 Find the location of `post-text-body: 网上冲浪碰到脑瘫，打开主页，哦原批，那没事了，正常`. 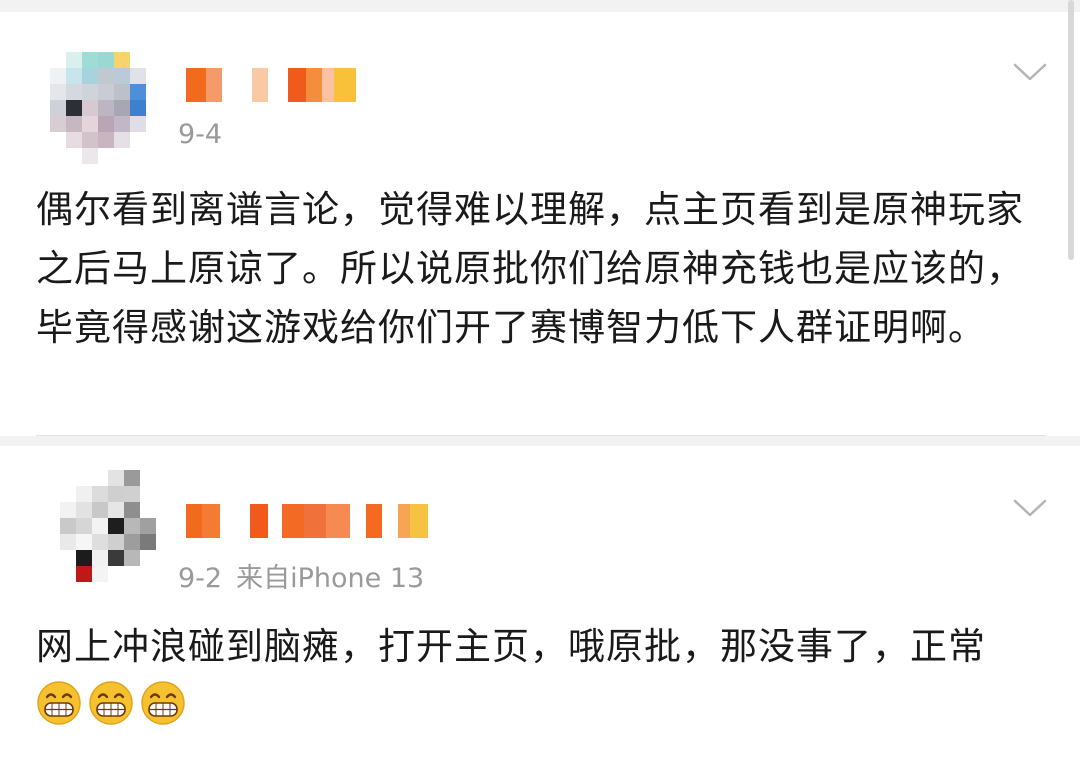

post-text-body: 网上冲浪碰到脑瘫，打开主页，哦原批，那没事了，正常 is located at coordinates (511, 646).